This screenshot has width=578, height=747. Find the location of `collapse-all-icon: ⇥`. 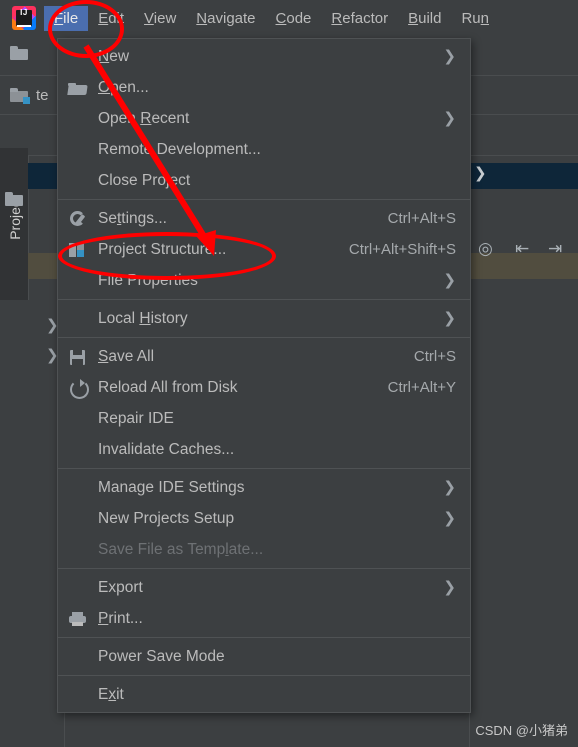

collapse-all-icon: ⇥ is located at coordinates (555, 248).